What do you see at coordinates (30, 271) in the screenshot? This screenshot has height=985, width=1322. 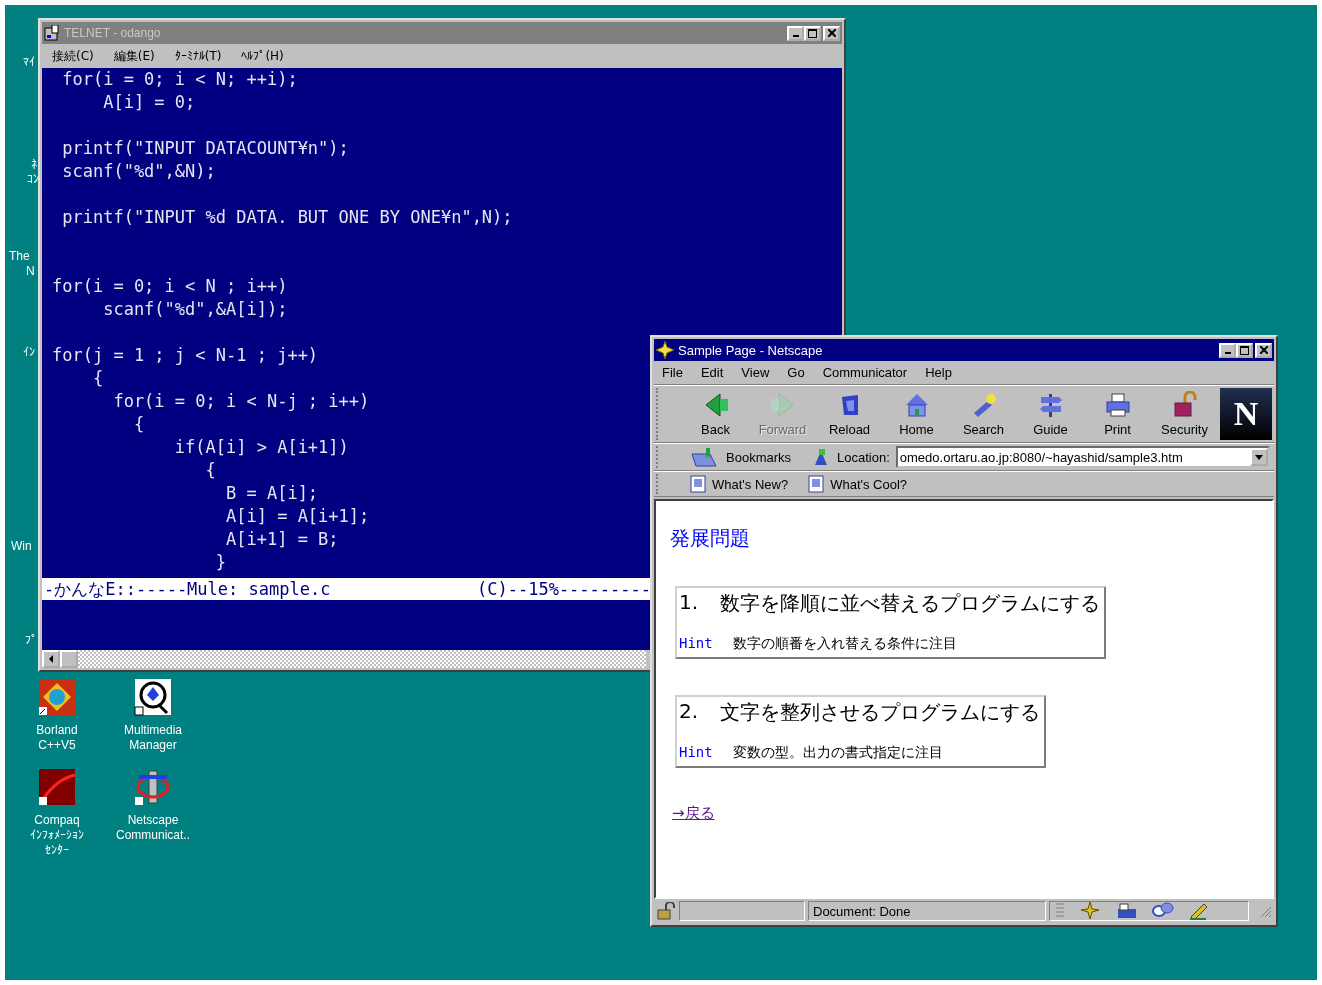 I see `icon-label: N` at bounding box center [30, 271].